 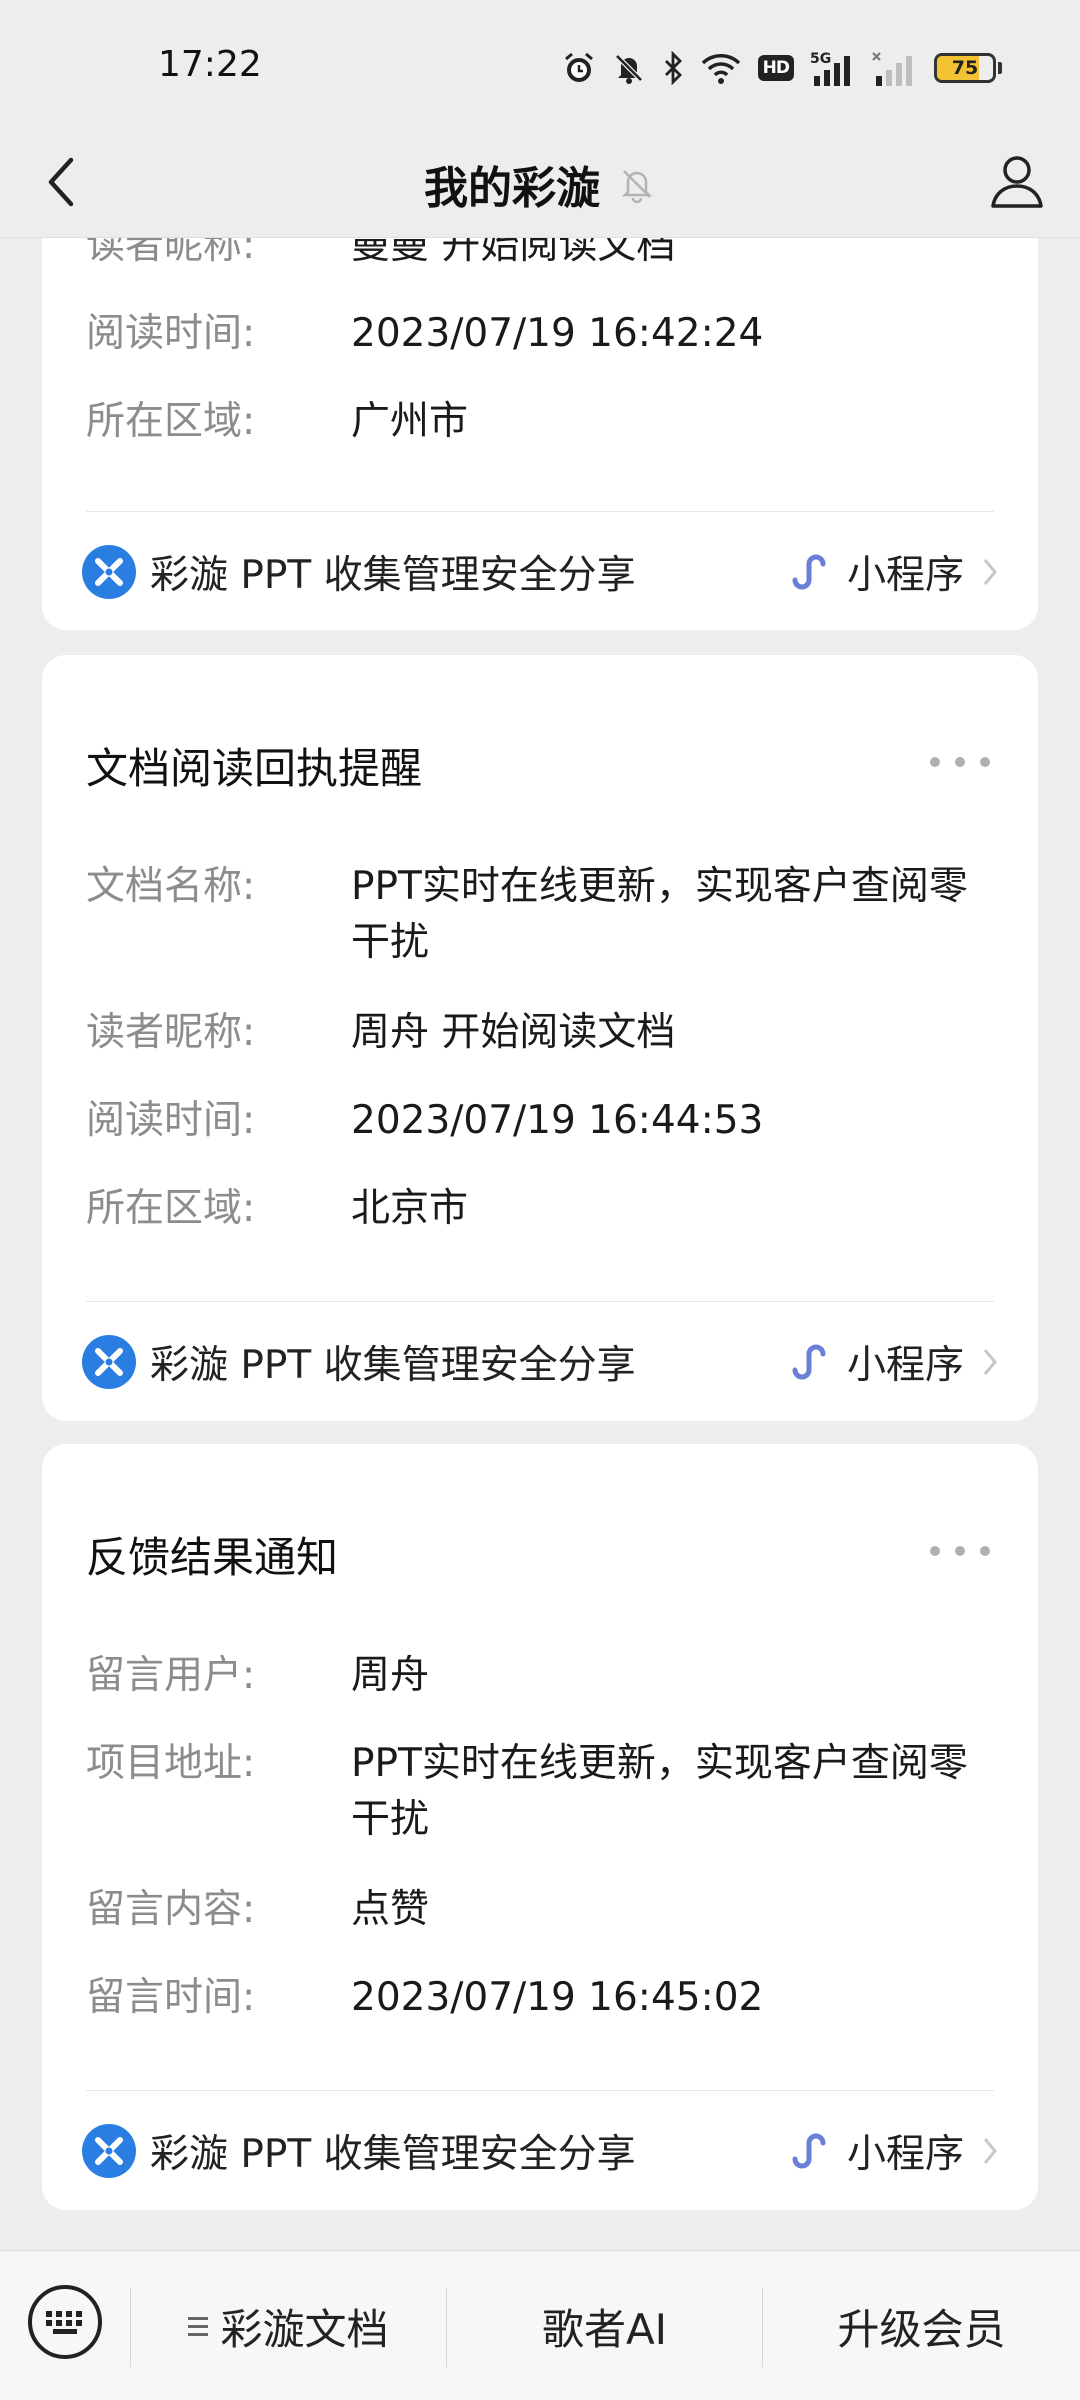 I want to click on menu-item-upgrade: 升级会员, so click(x=921, y=2325).